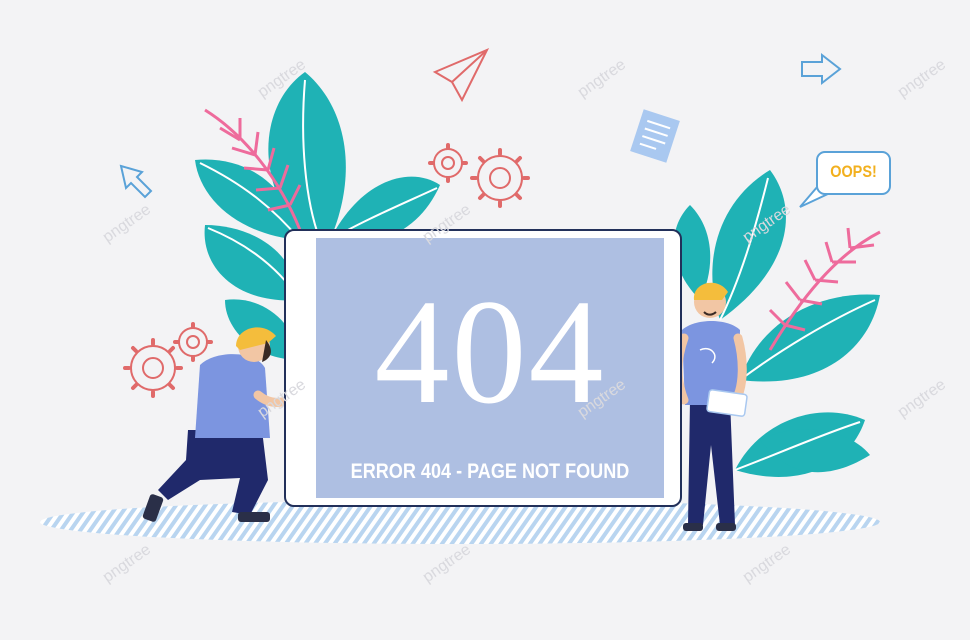 Image resolution: width=970 pixels, height=640 pixels. I want to click on error-code: 404, so click(490, 352).